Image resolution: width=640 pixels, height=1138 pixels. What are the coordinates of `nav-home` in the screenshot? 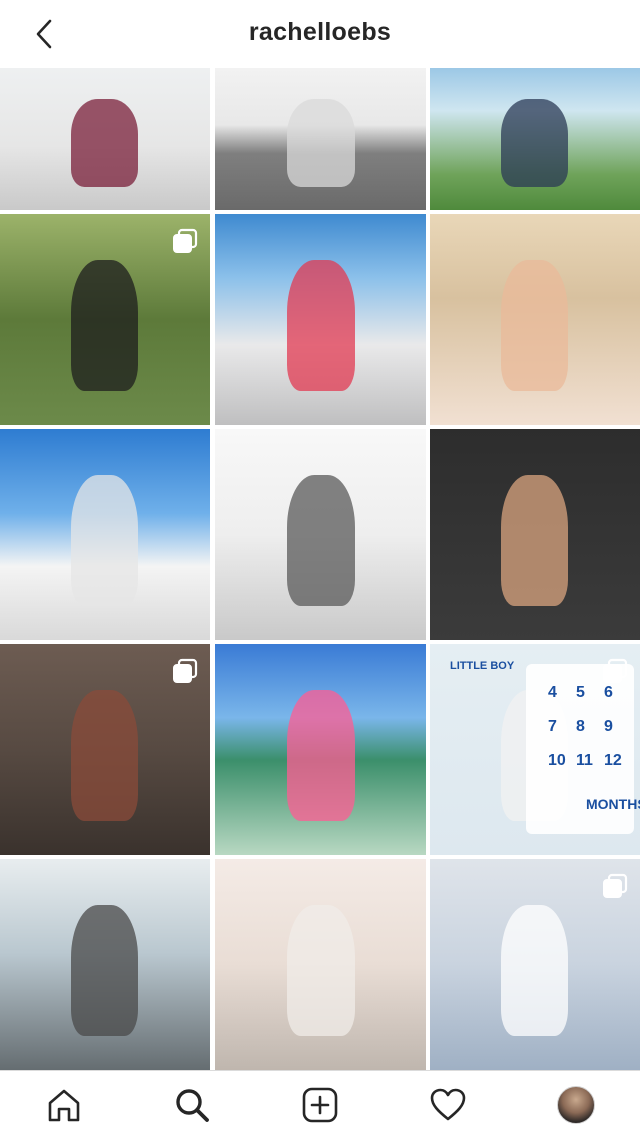 It's located at (64, 1105).